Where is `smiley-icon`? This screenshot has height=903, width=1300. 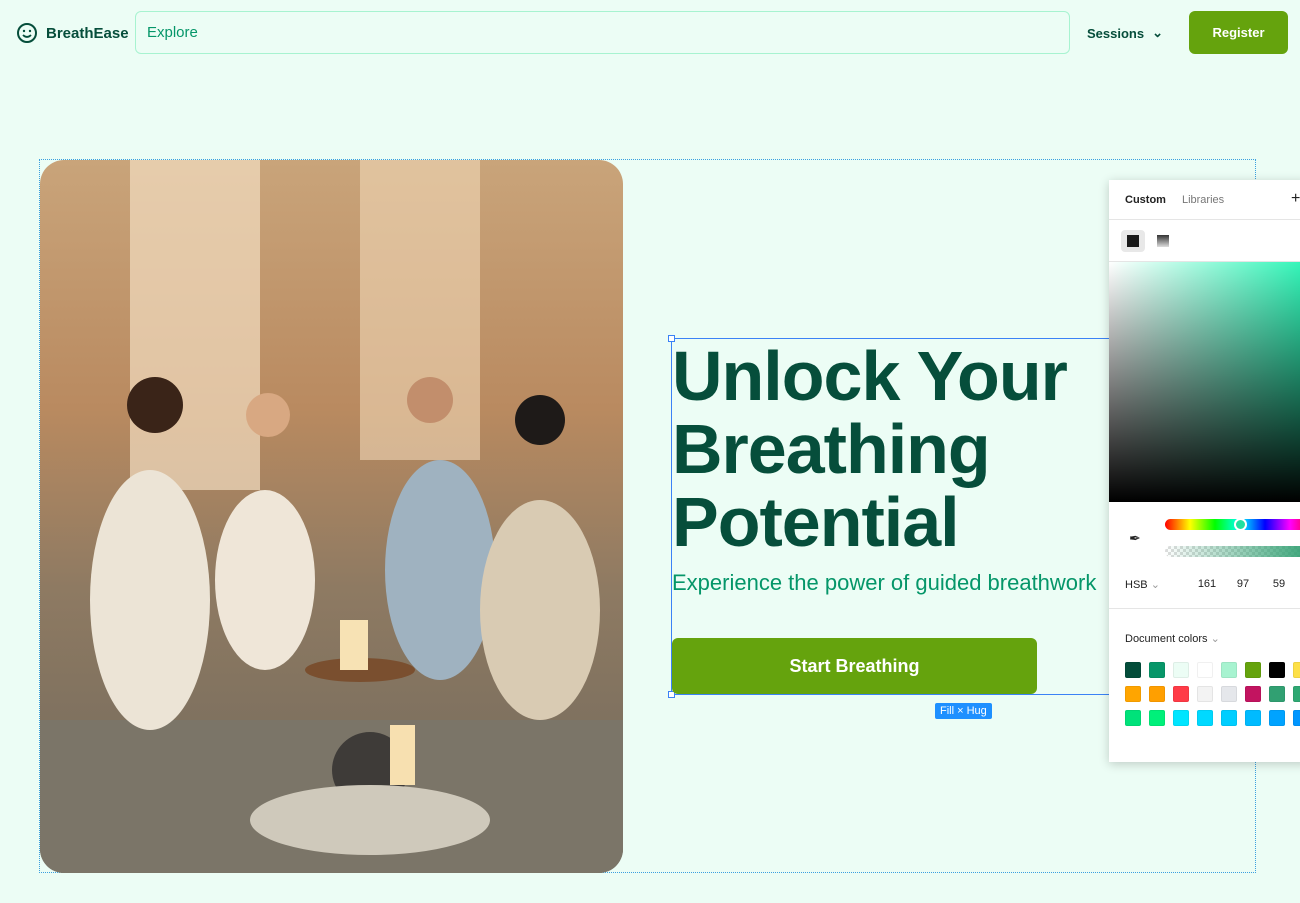
smiley-icon is located at coordinates (27, 33).